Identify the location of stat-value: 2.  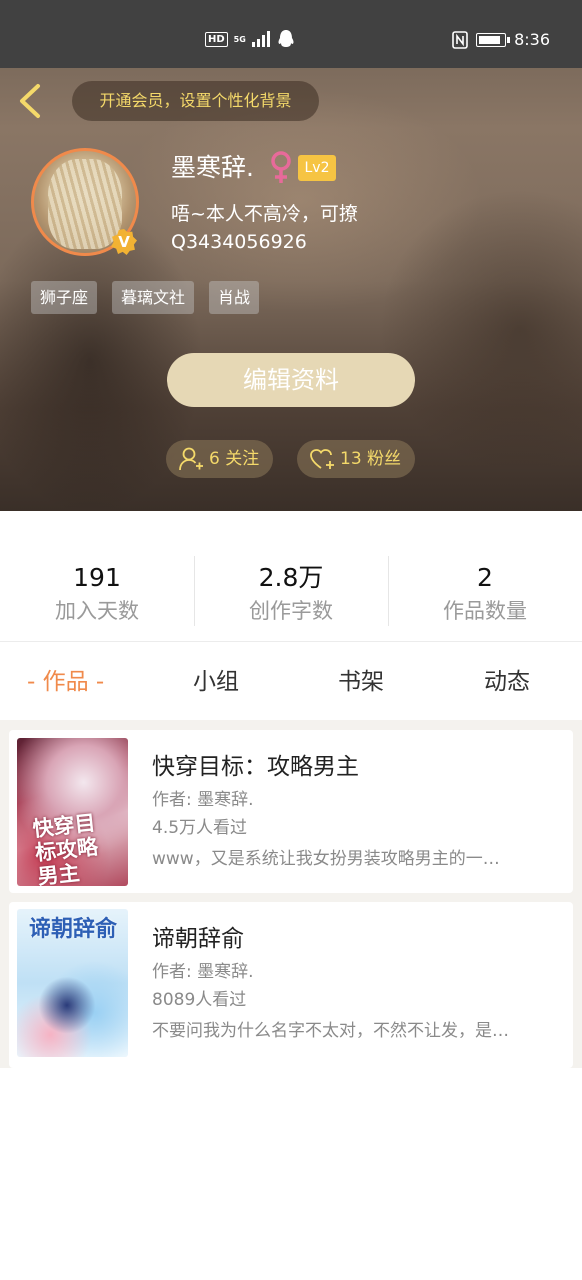
(485, 577).